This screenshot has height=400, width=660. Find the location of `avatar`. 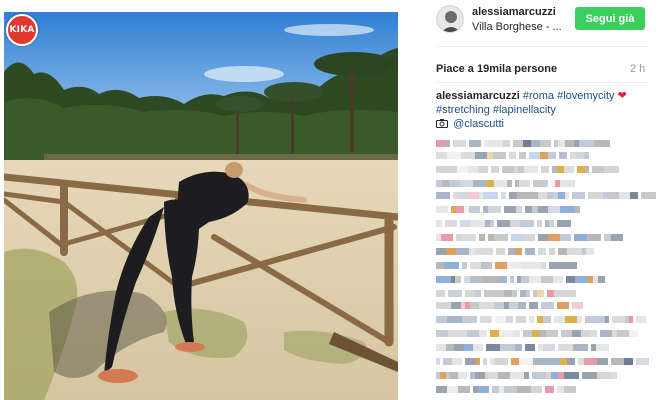

avatar is located at coordinates (450, 19).